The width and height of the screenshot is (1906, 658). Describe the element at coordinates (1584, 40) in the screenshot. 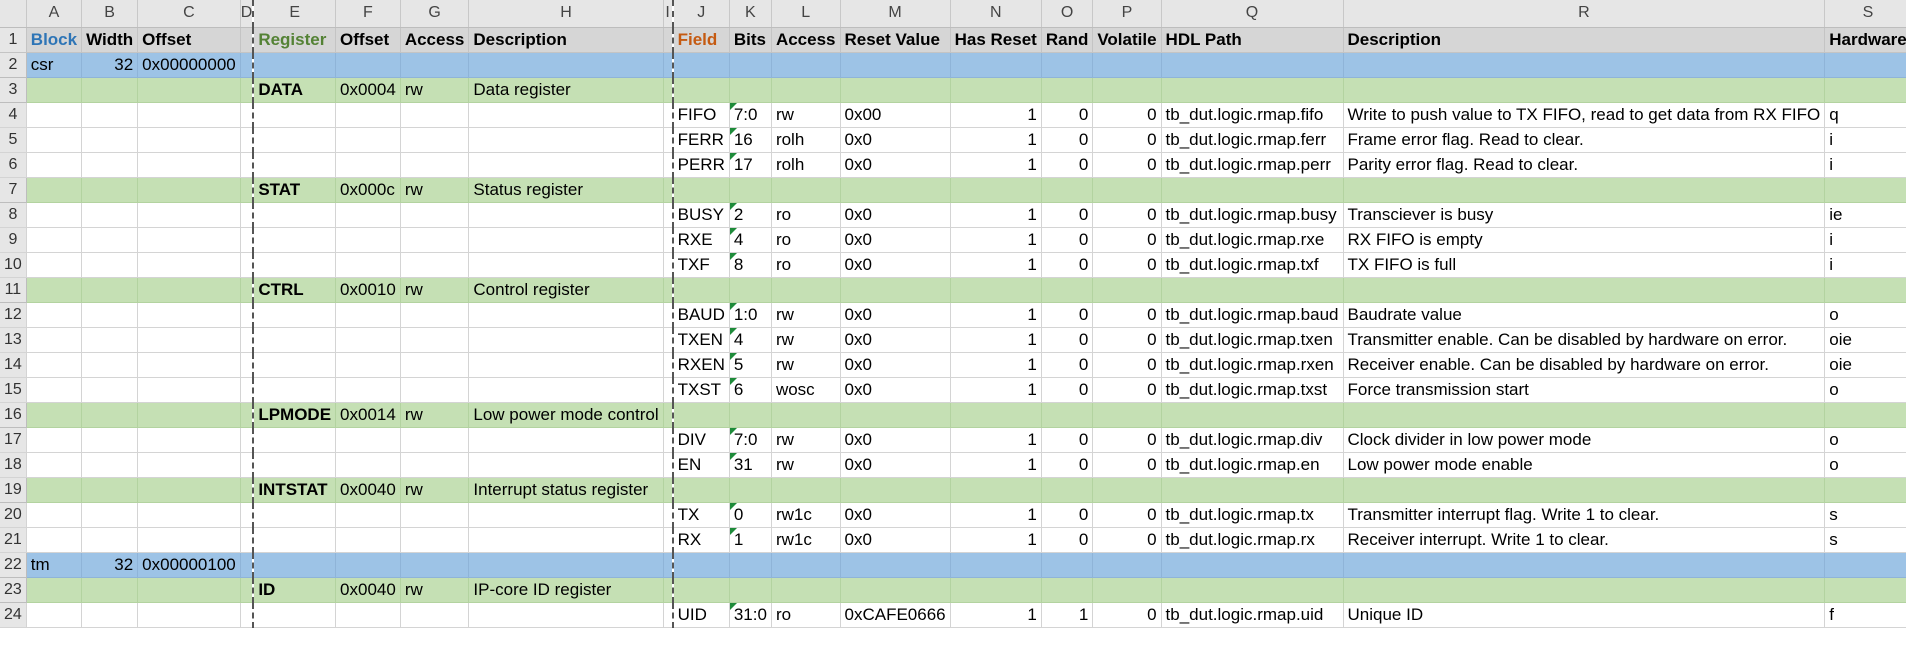

I see `cell: Description` at that location.